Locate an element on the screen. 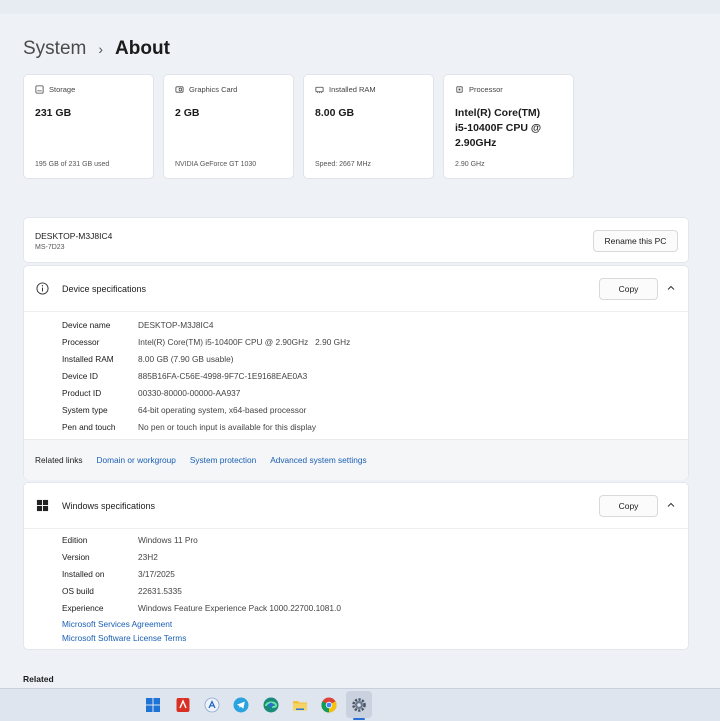 This screenshot has width=720, height=721. breadcrumb-system: System is located at coordinates (54, 49).